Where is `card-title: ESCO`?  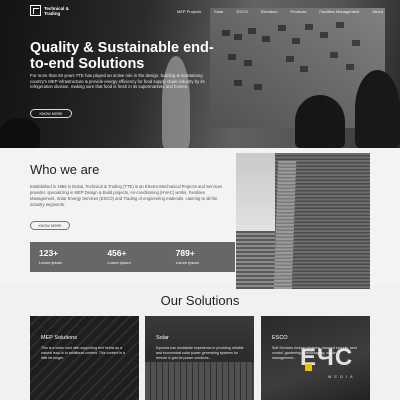
card-title: ESCO is located at coordinates (280, 338).